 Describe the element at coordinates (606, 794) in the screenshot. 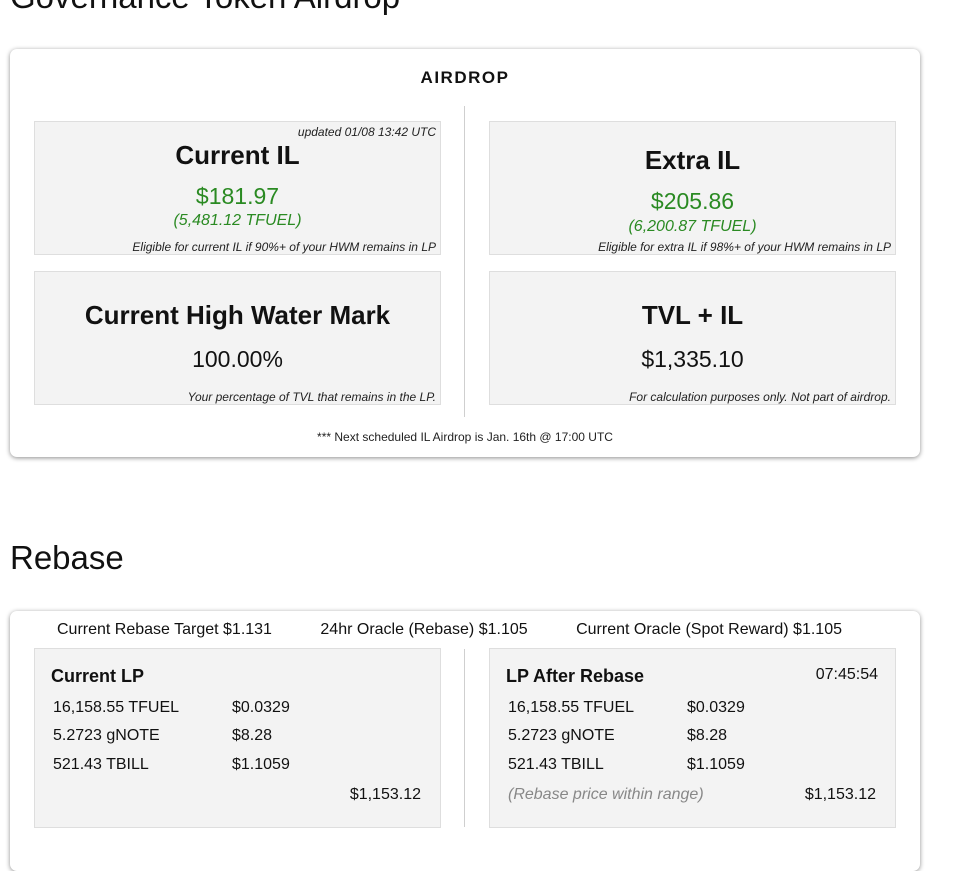

I see `rebase-range-note: (Rebase price within range)` at that location.